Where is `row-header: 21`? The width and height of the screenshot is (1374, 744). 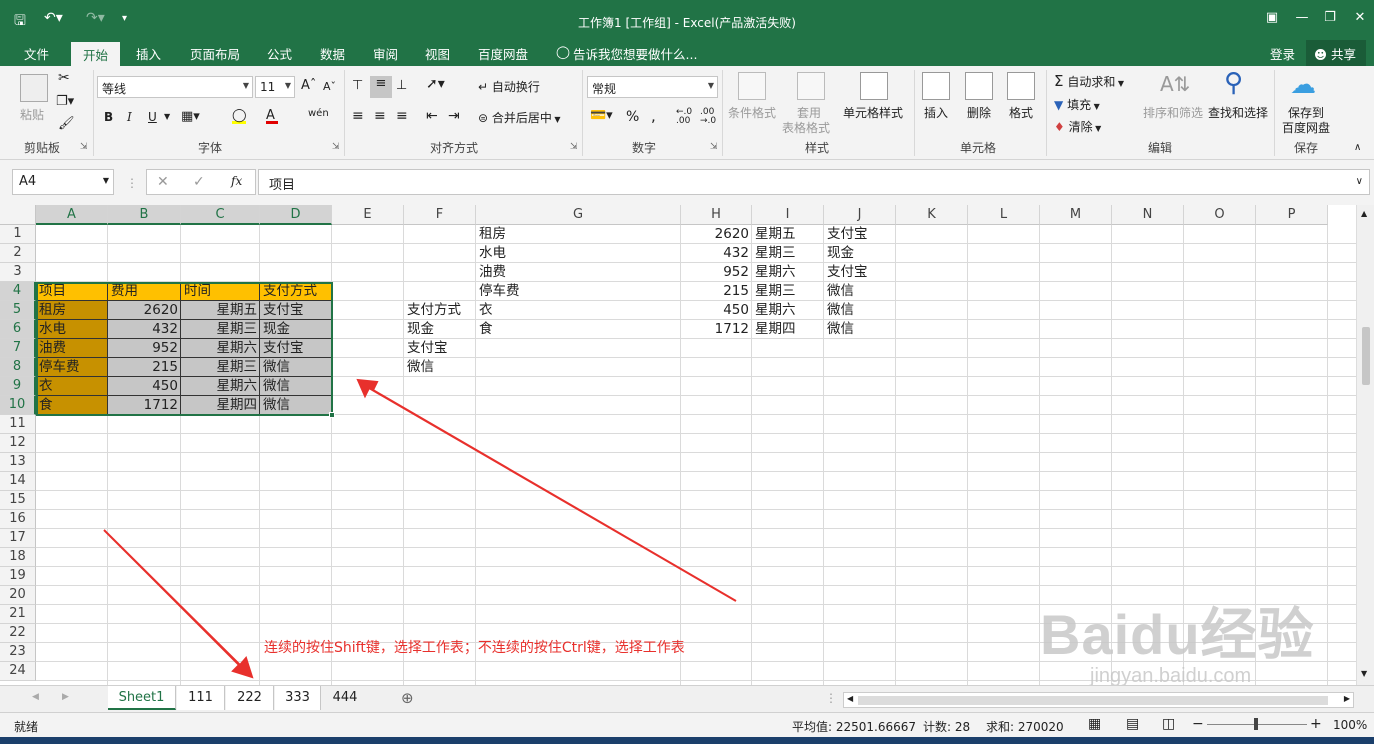
row-header: 21 is located at coordinates (18, 614).